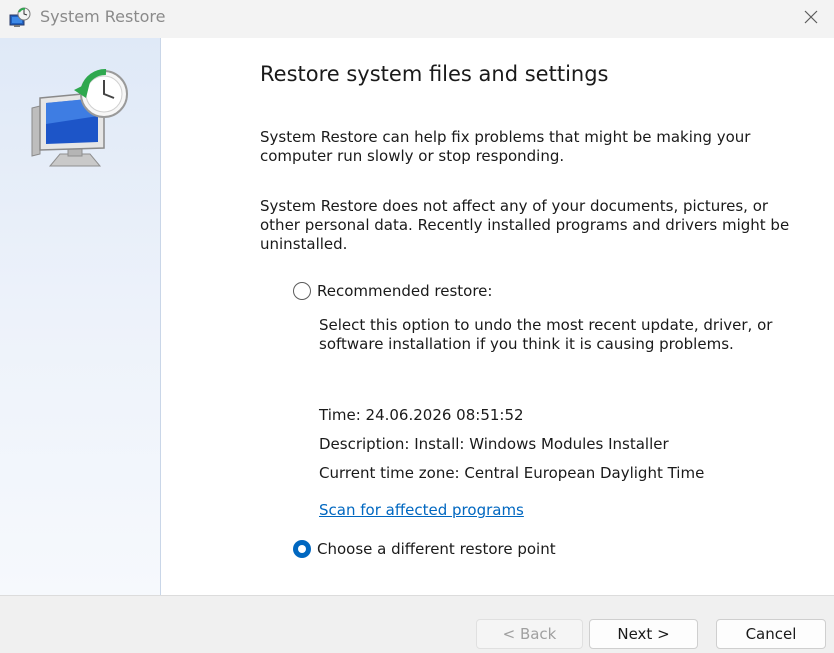  I want to click on restore-time: Time: 24.06.2026 08:51:52, so click(421, 415).